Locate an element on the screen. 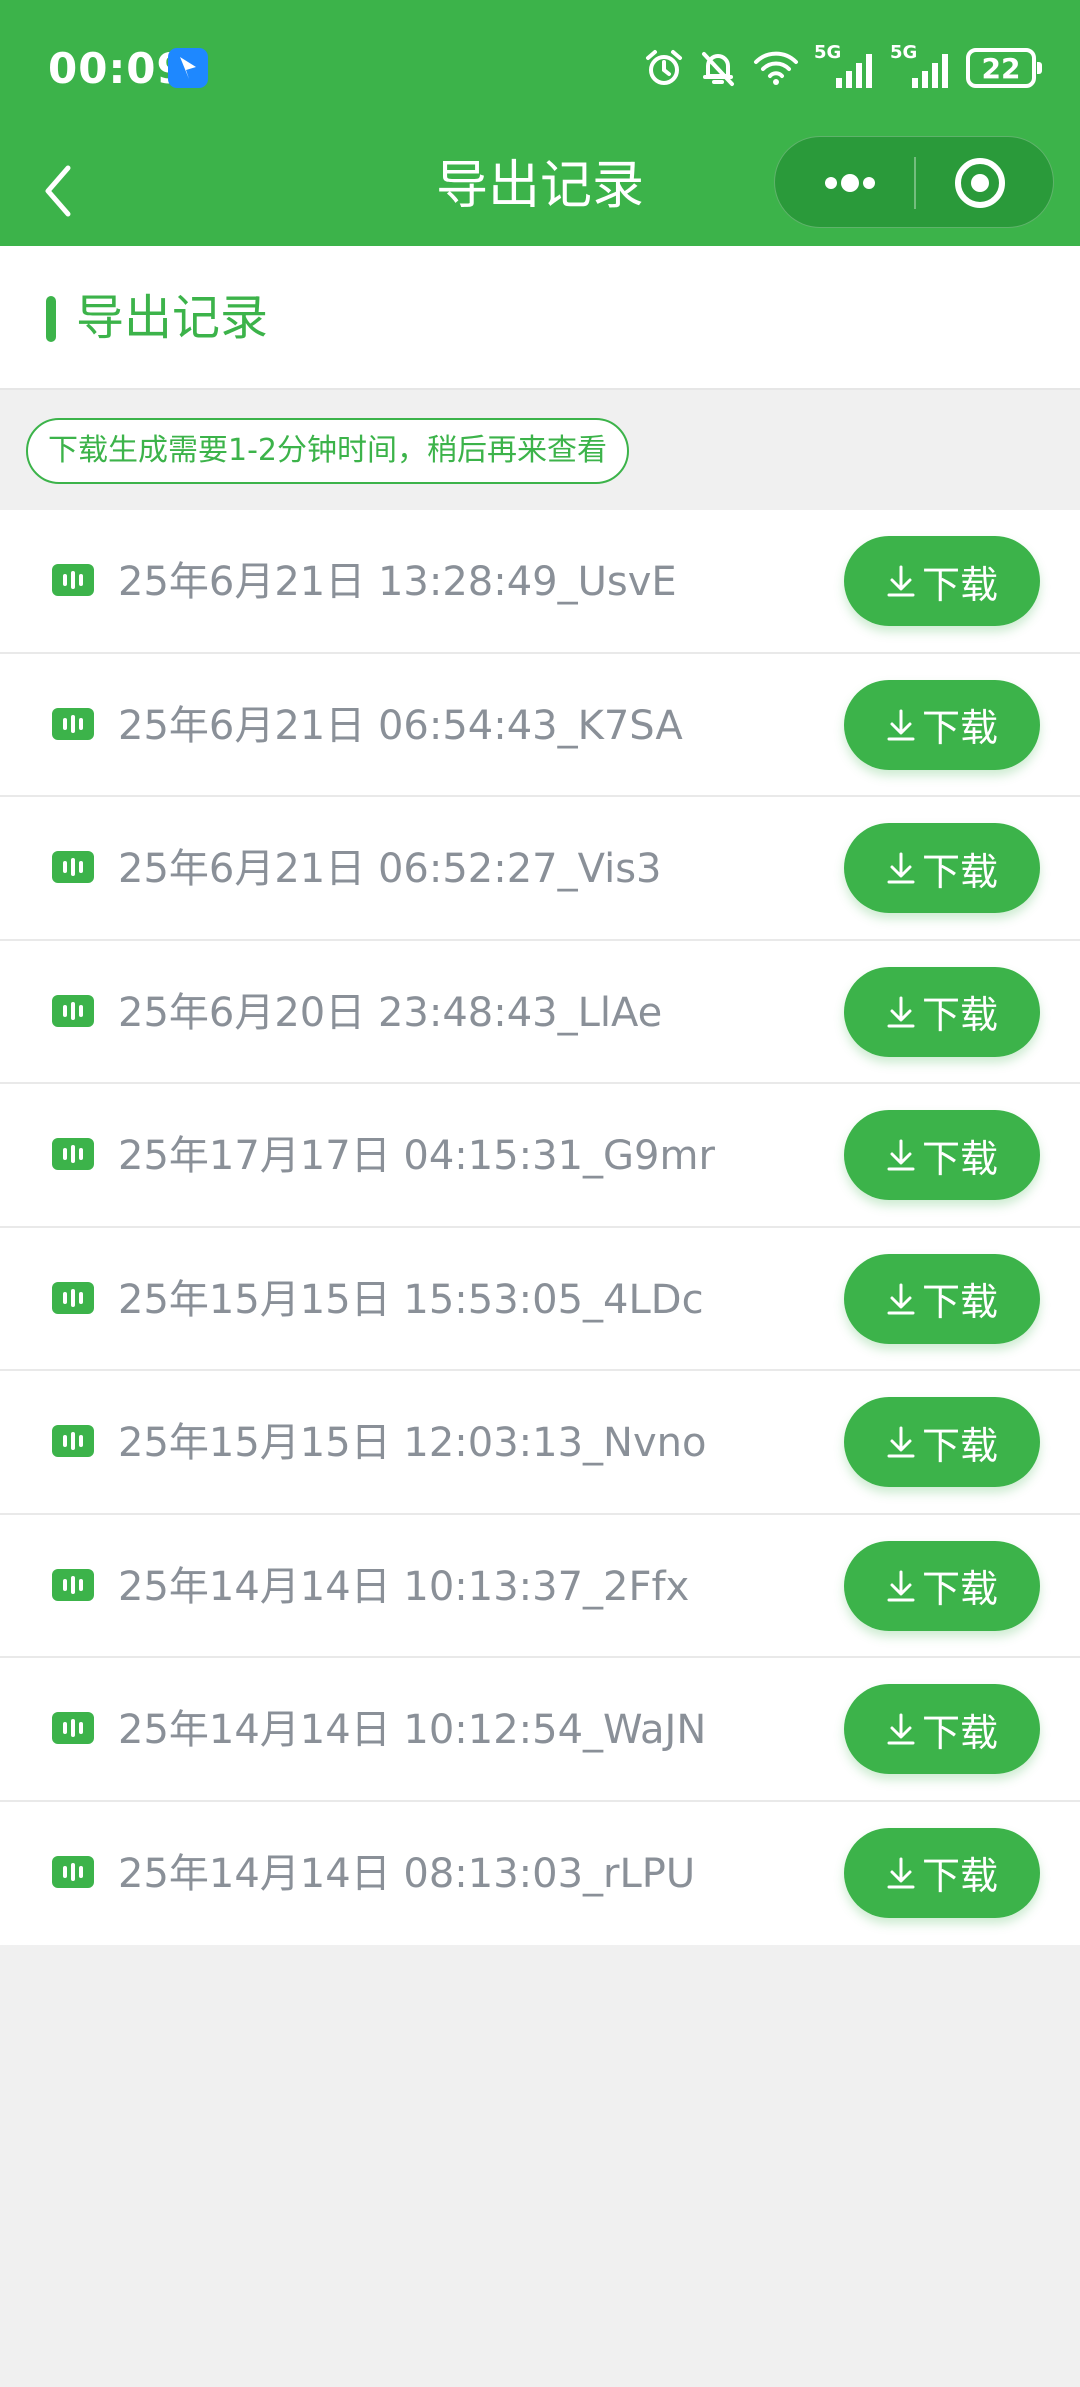 Image resolution: width=1080 pixels, height=2387 pixels. export-record-row: 25年14月14日 10:12:54_WaJN 下载 is located at coordinates (540, 1730).